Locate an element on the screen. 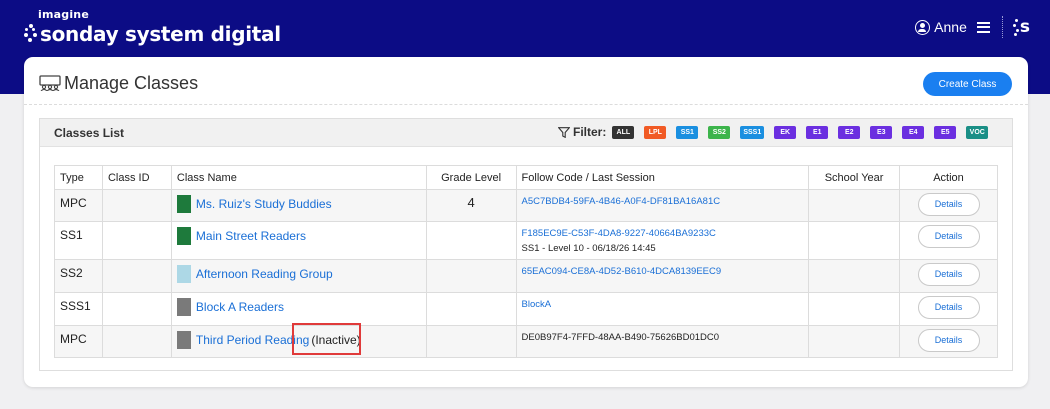  user-name: Anne is located at coordinates (950, 27).